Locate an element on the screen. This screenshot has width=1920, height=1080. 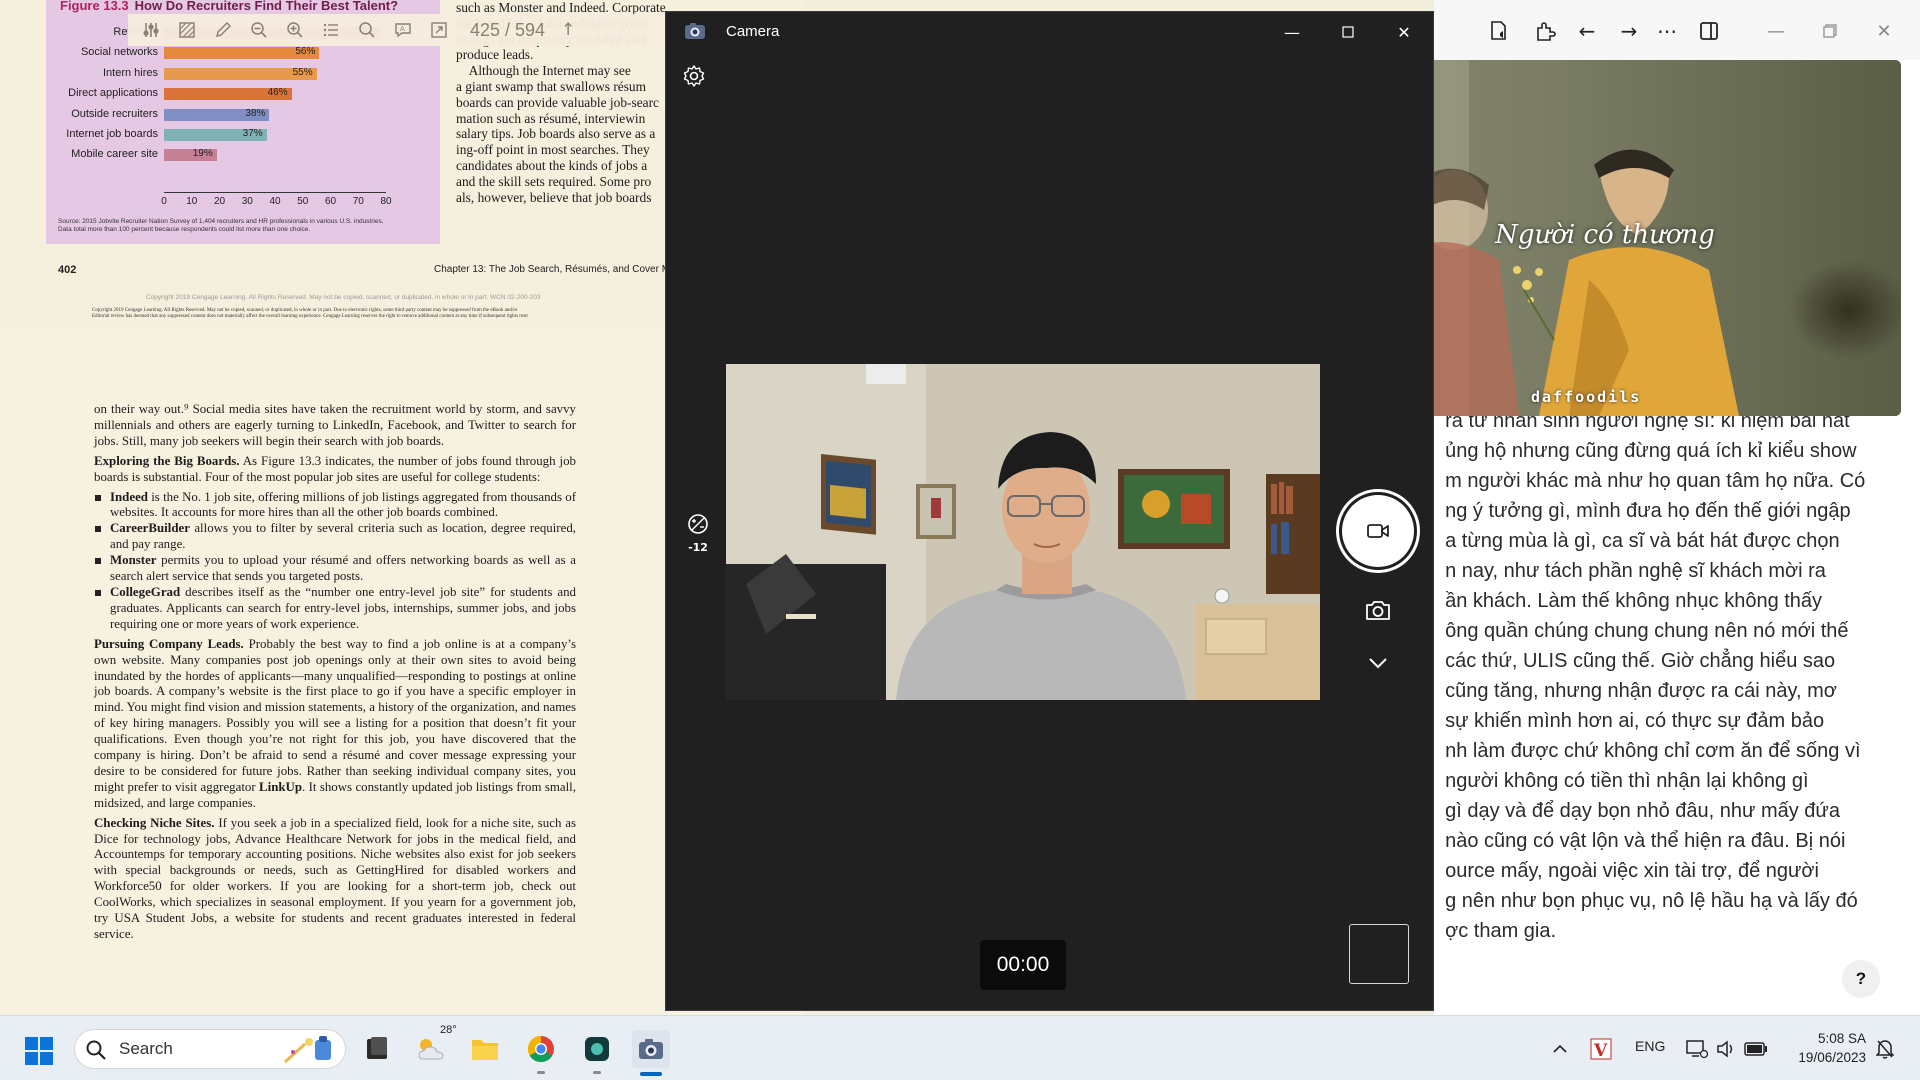
more-options-icon: ⋯ is located at coordinates (1667, 31).